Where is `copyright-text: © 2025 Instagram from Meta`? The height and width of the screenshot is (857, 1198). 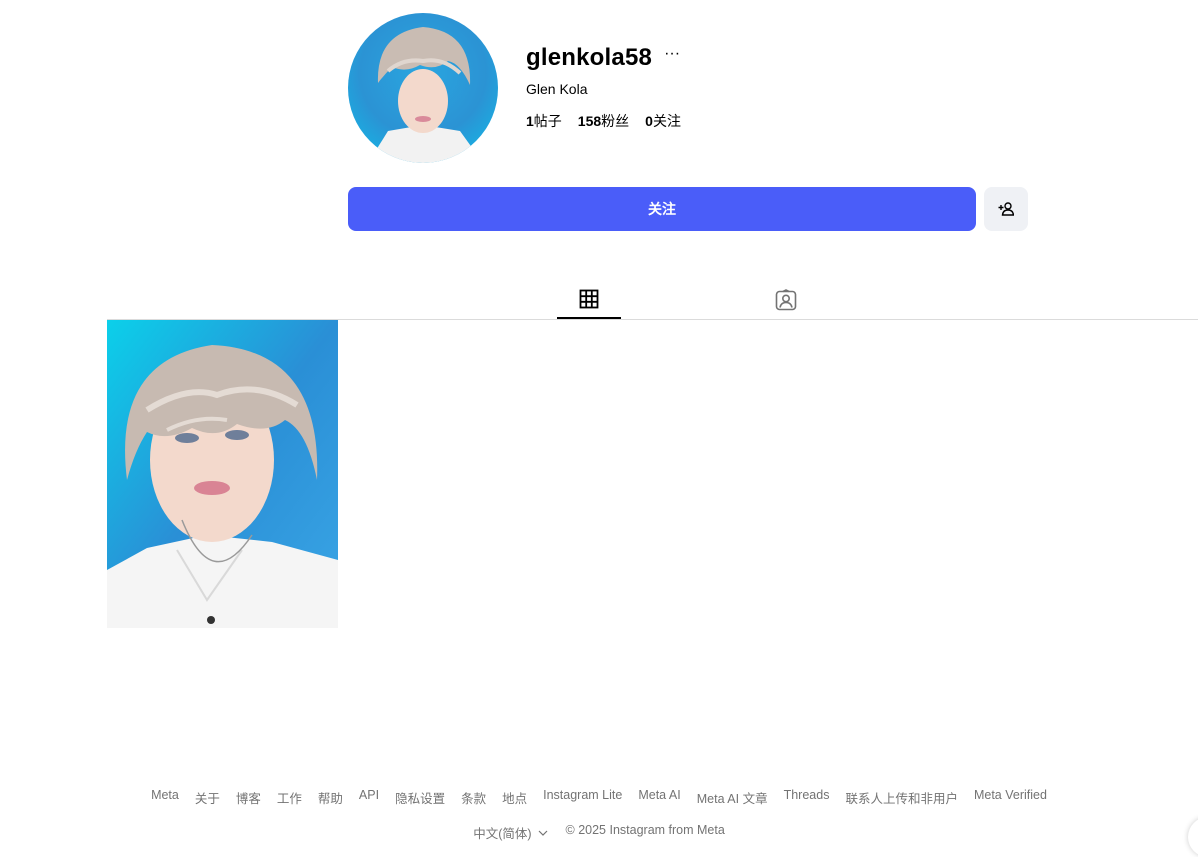 copyright-text: © 2025 Instagram from Meta is located at coordinates (645, 830).